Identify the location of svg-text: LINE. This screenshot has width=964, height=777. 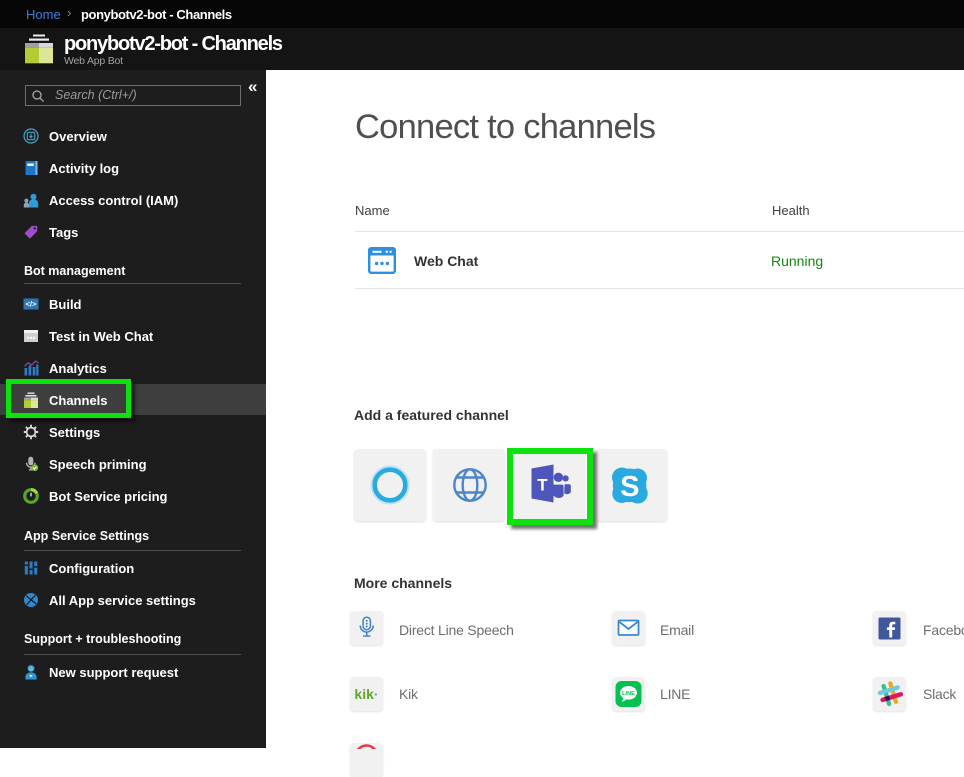
(628, 694).